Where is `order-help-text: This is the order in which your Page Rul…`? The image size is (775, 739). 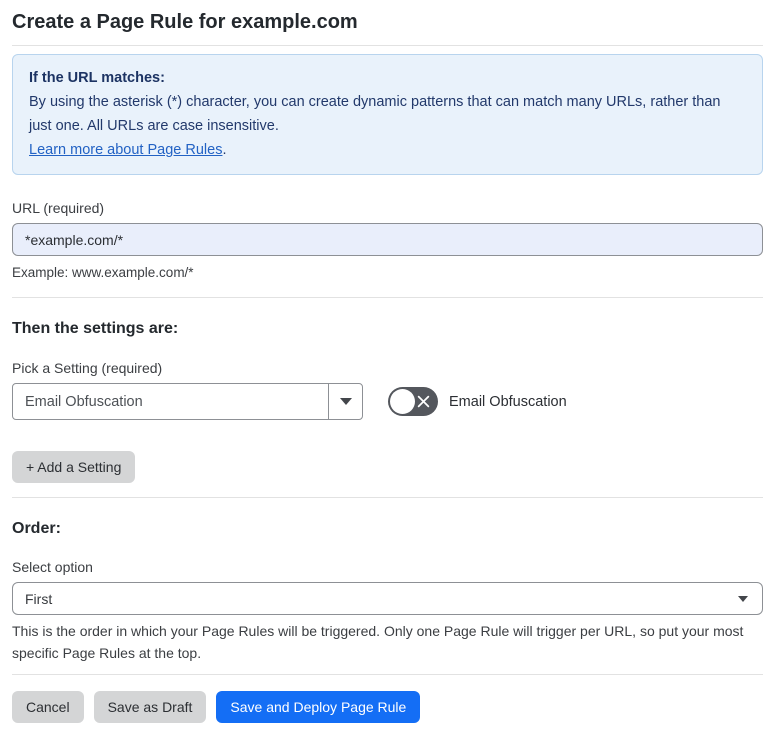 order-help-text: This is the order in which your Page Rul… is located at coordinates (378, 642).